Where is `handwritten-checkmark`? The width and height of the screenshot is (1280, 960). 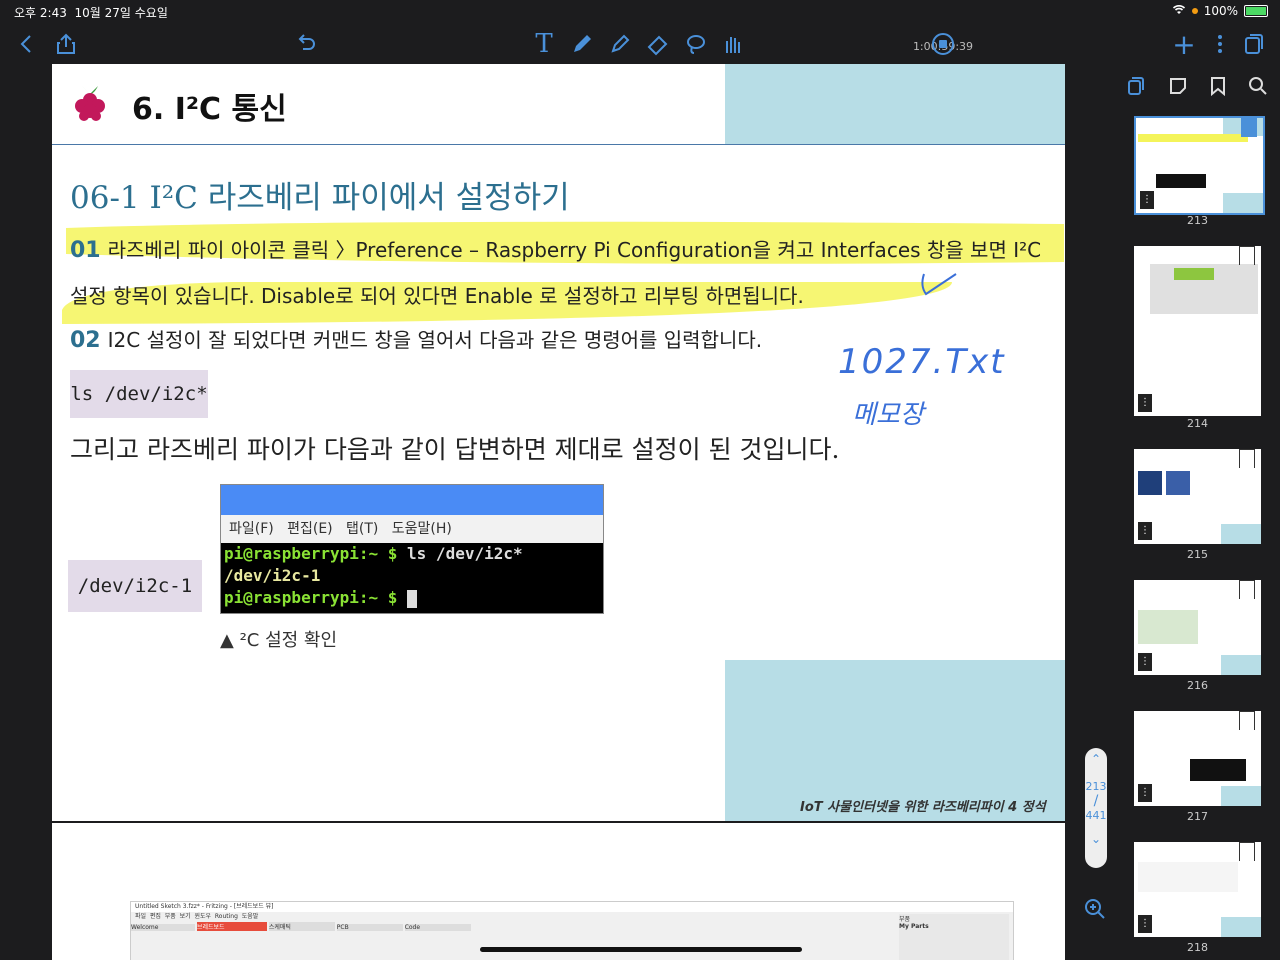
handwritten-checkmark is located at coordinates (939, 284).